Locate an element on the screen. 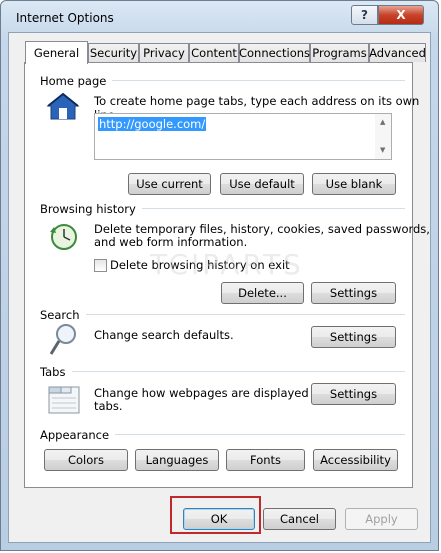 Image resolution: width=441 pixels, height=553 pixels. apply-button: Apply is located at coordinates (381, 519).